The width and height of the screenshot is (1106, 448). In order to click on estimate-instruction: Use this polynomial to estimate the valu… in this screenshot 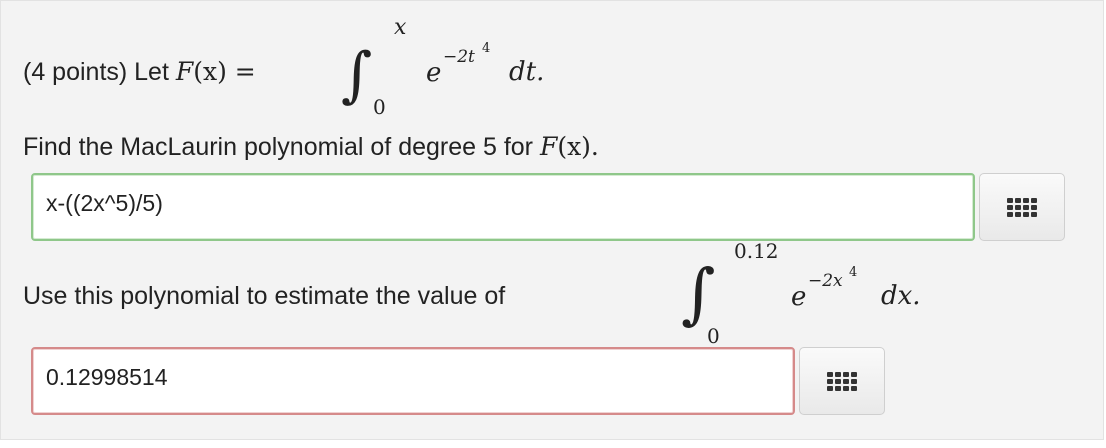, I will do `click(264, 296)`.